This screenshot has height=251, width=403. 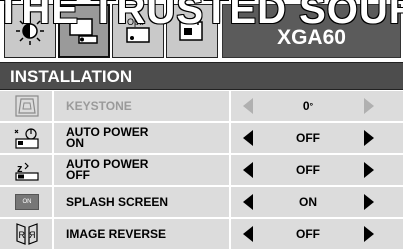 What do you see at coordinates (308, 202) in the screenshot?
I see `splash-screen-value: ON` at bounding box center [308, 202].